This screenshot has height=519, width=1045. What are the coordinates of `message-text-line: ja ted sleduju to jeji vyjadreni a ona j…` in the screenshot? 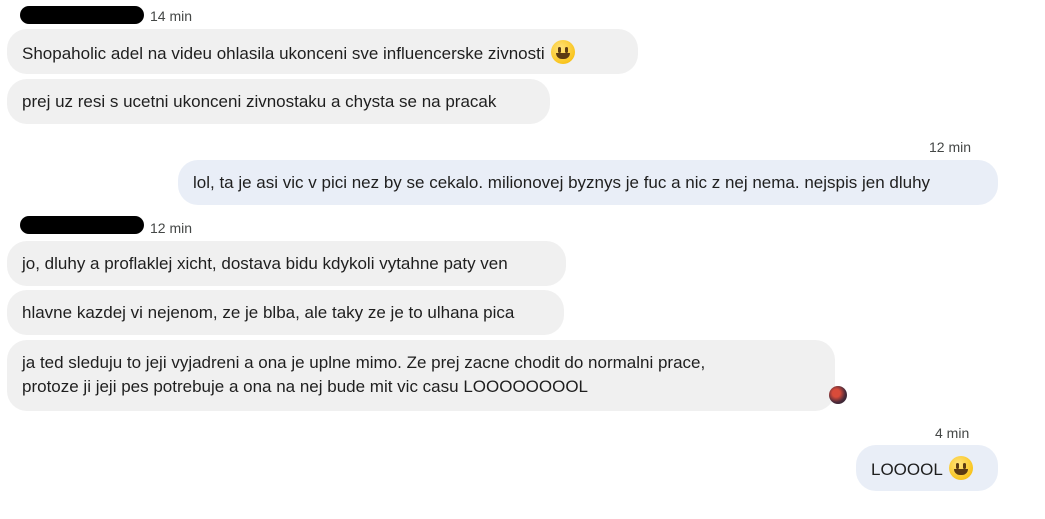 It's located at (364, 362).